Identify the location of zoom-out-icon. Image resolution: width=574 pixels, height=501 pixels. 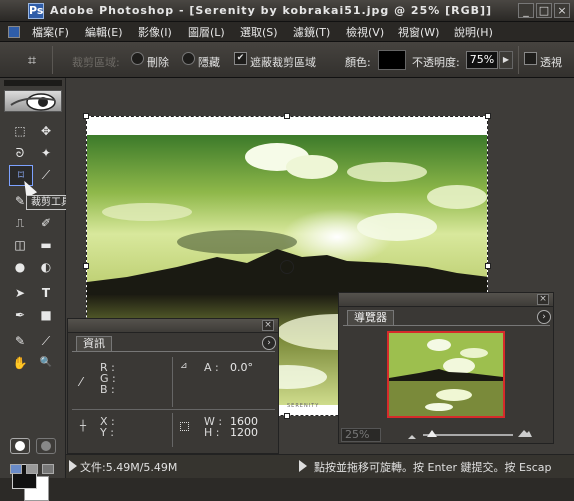
(412, 434).